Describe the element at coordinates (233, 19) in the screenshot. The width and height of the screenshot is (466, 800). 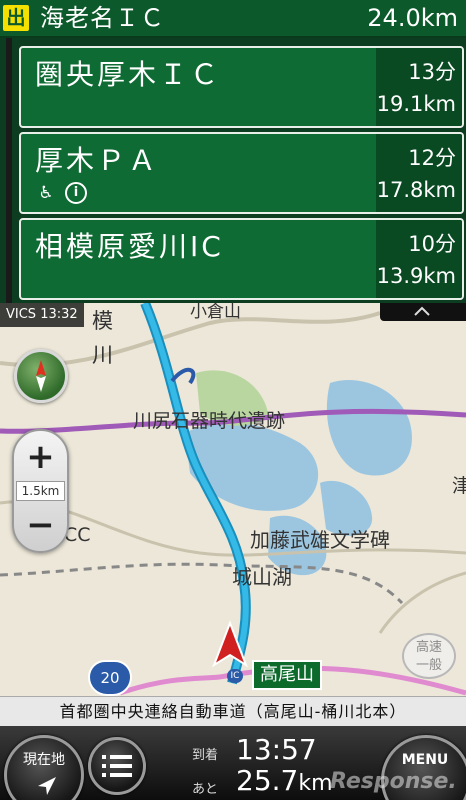
I see `exit-bar: 出 海老名ＩＣ 24.0km` at that location.